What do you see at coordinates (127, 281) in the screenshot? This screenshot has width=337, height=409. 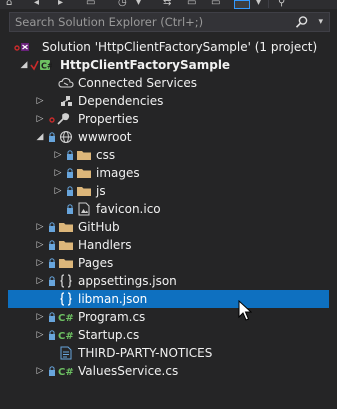 I see `appsettings-label: appsettings.json` at bounding box center [127, 281].